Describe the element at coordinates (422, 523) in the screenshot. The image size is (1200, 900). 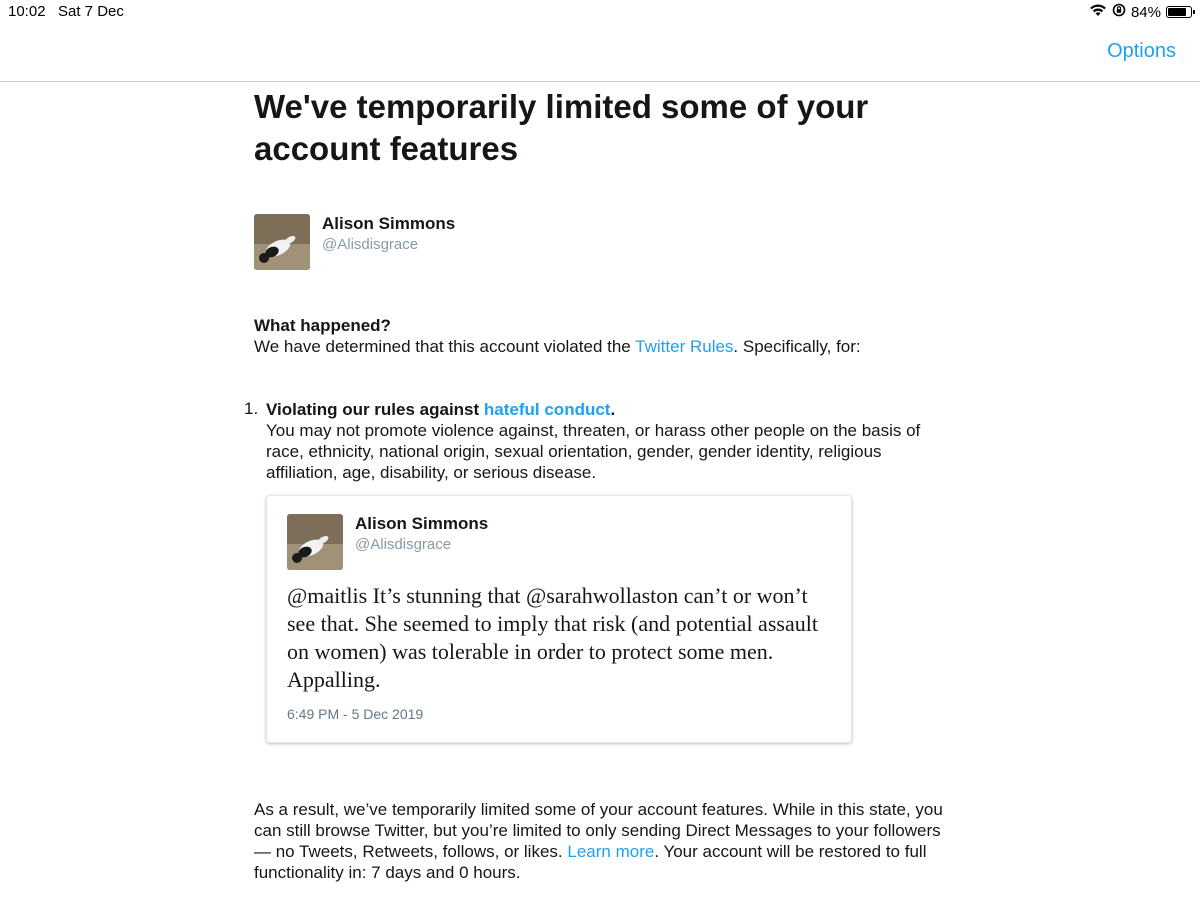
I see `tweet-author-name: Alison Simmons` at that location.